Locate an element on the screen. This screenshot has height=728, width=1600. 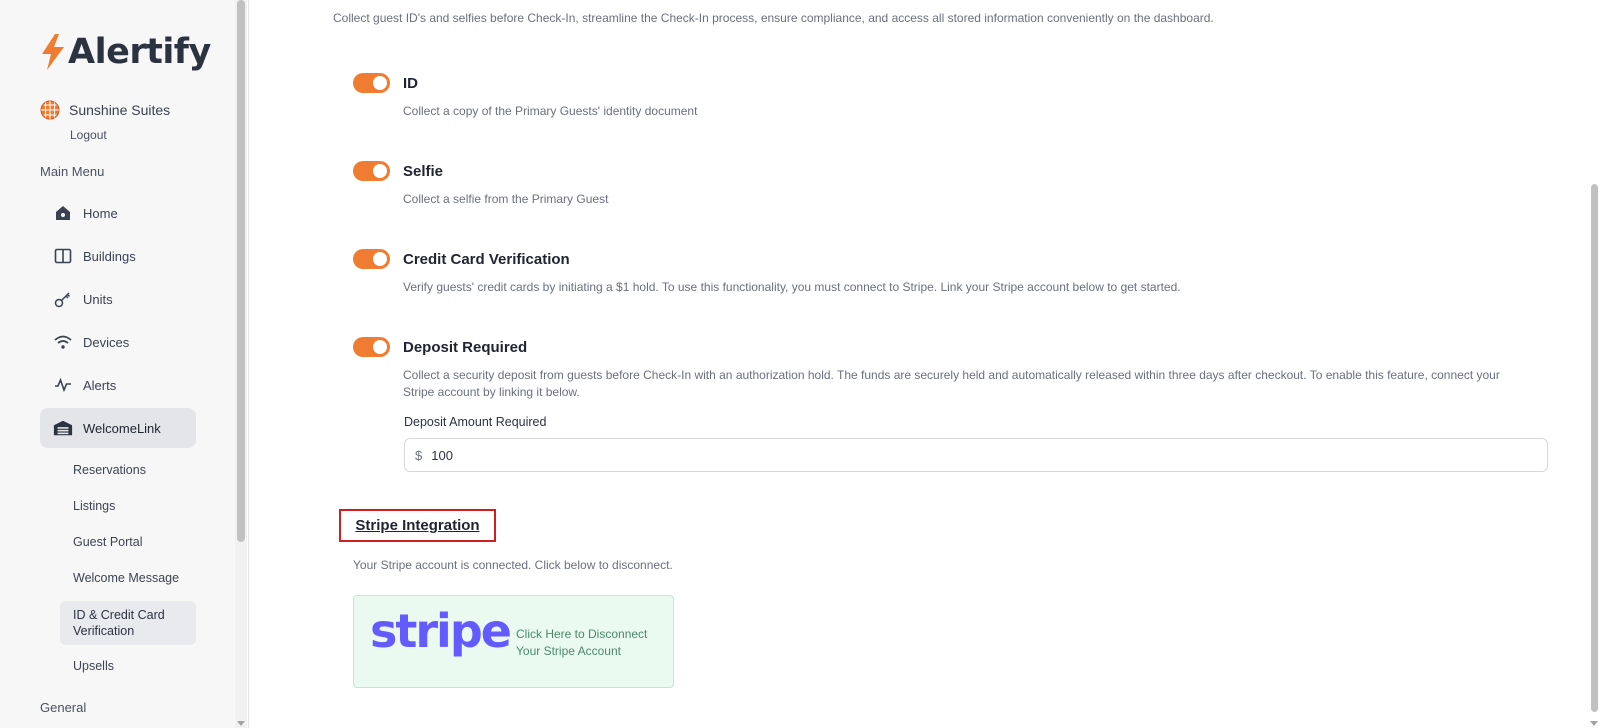
nav-label-buildings: Buildings is located at coordinates (109, 256).